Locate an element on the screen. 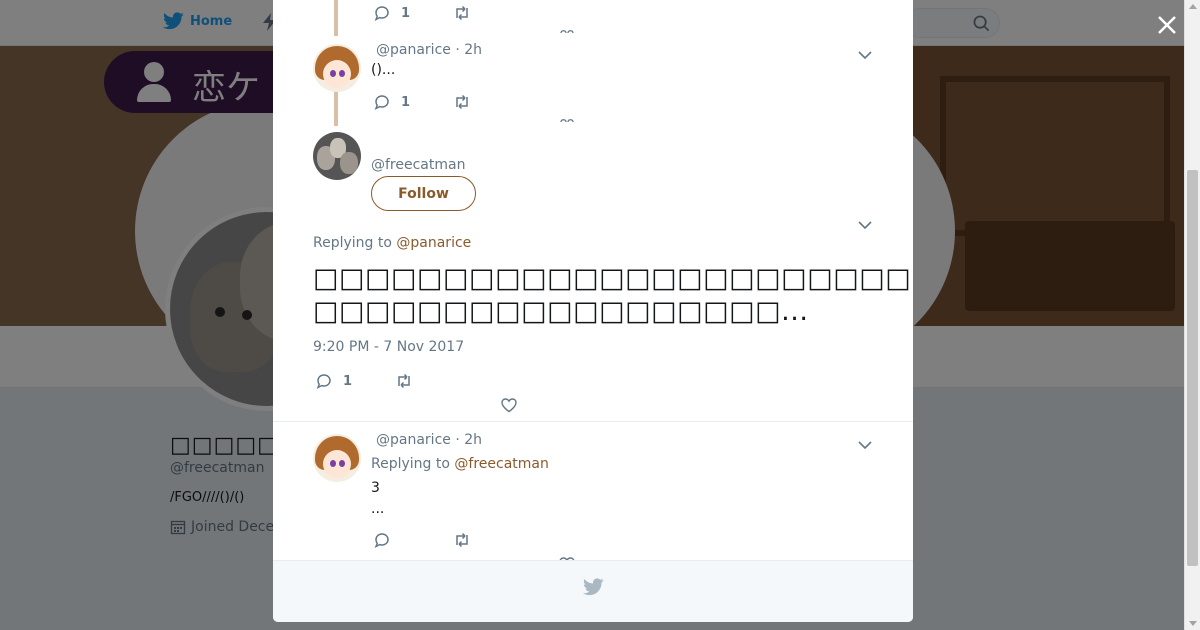 The height and width of the screenshot is (630, 1200). replying-to-user: @freecatman is located at coordinates (501, 464).